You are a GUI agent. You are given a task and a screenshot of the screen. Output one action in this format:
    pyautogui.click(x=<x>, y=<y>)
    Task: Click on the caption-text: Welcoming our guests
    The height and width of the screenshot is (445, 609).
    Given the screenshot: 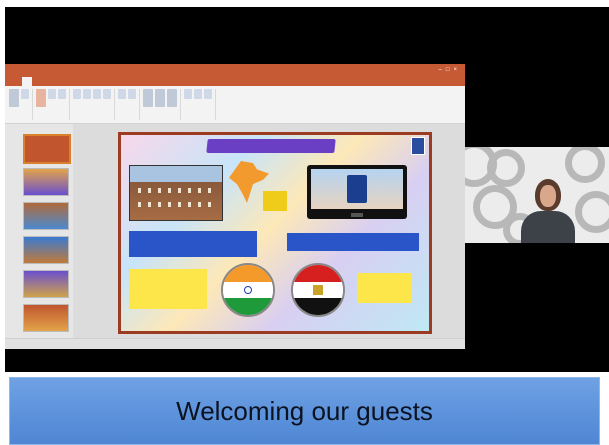 What is the action you would take?
    pyautogui.click(x=304, y=410)
    